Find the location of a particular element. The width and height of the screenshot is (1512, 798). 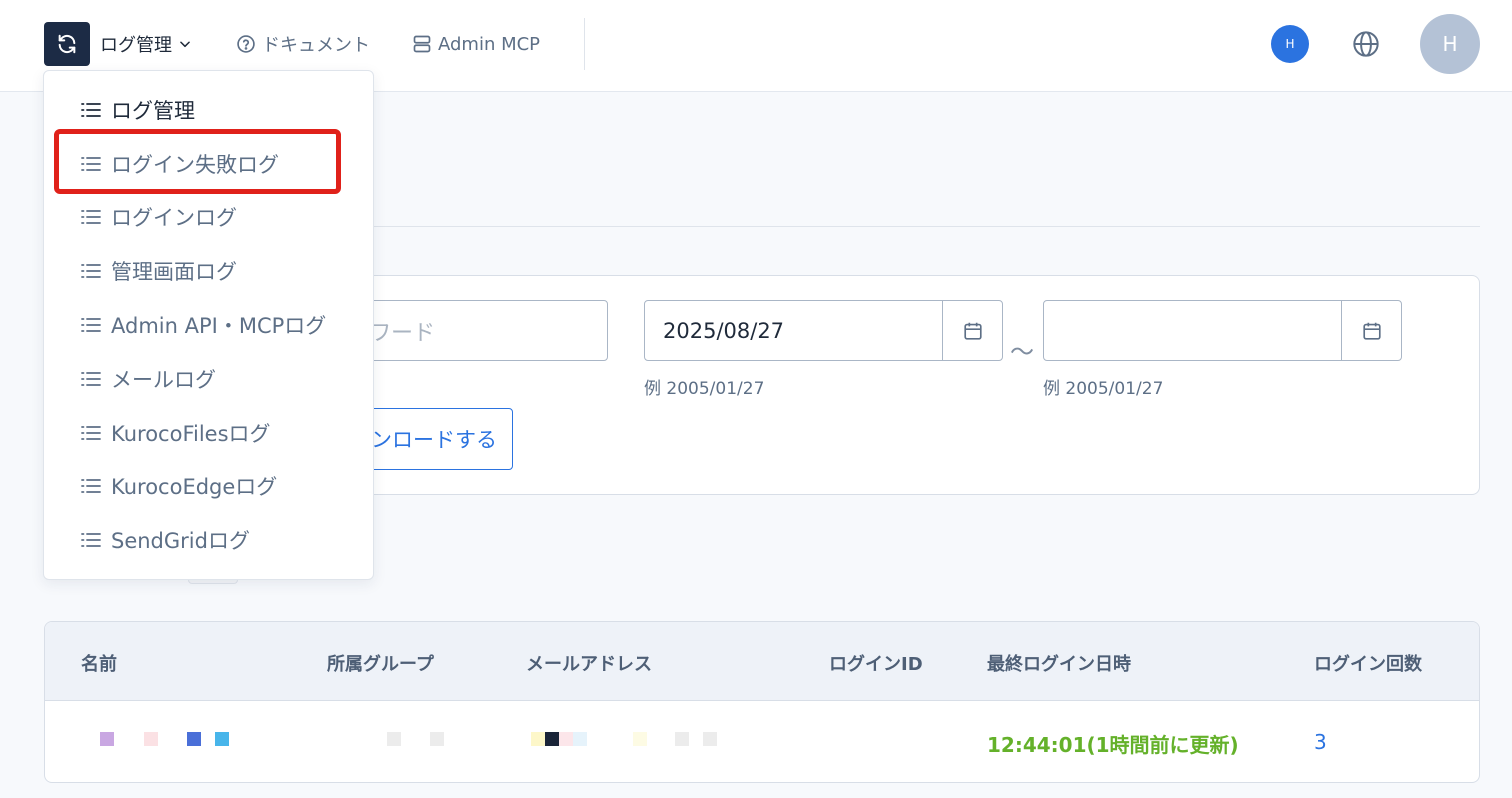

menu-item-mail-log: メールログ is located at coordinates (148, 379).